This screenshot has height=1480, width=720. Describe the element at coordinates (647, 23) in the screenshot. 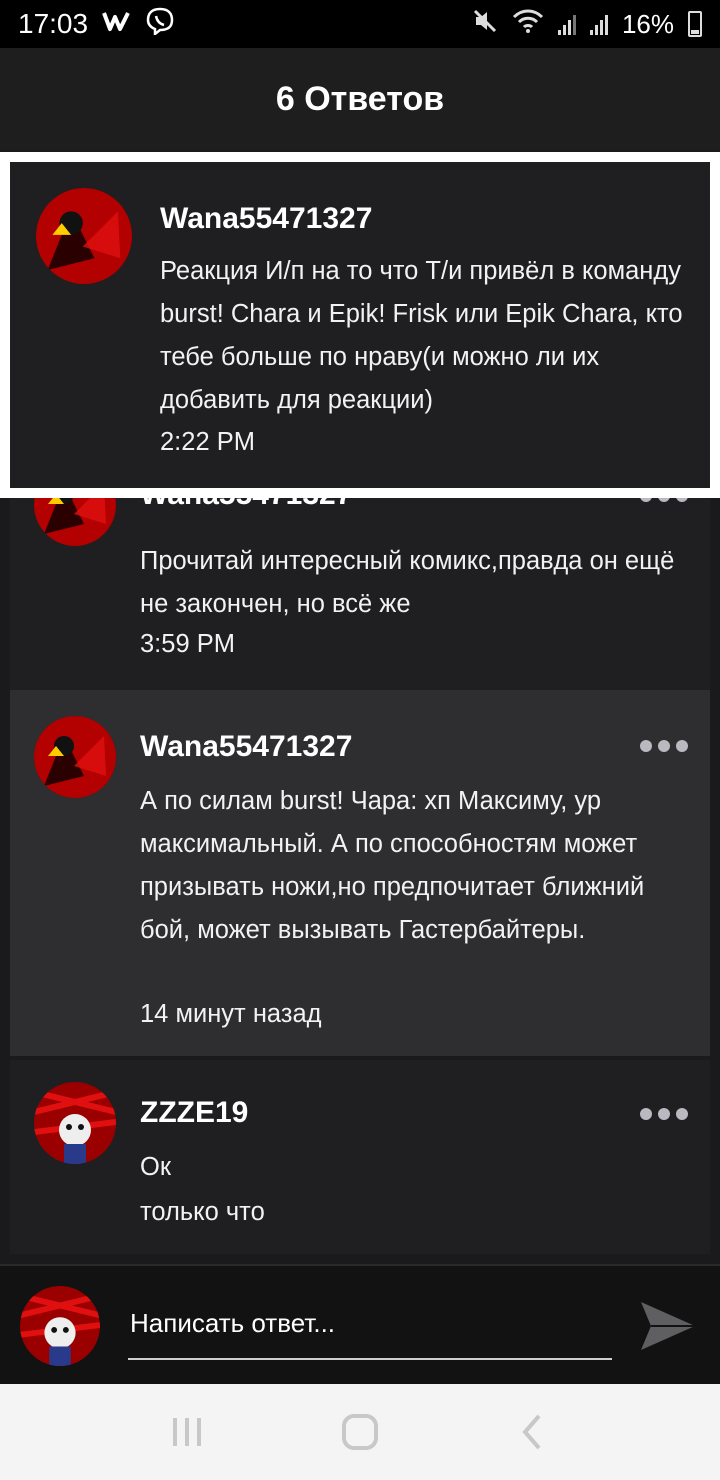

I see `battery-percent: 16%` at that location.